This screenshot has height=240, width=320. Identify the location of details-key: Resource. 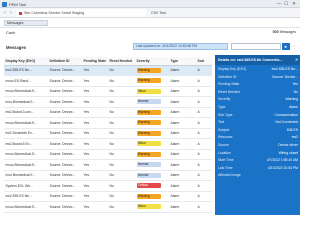
(225, 137).